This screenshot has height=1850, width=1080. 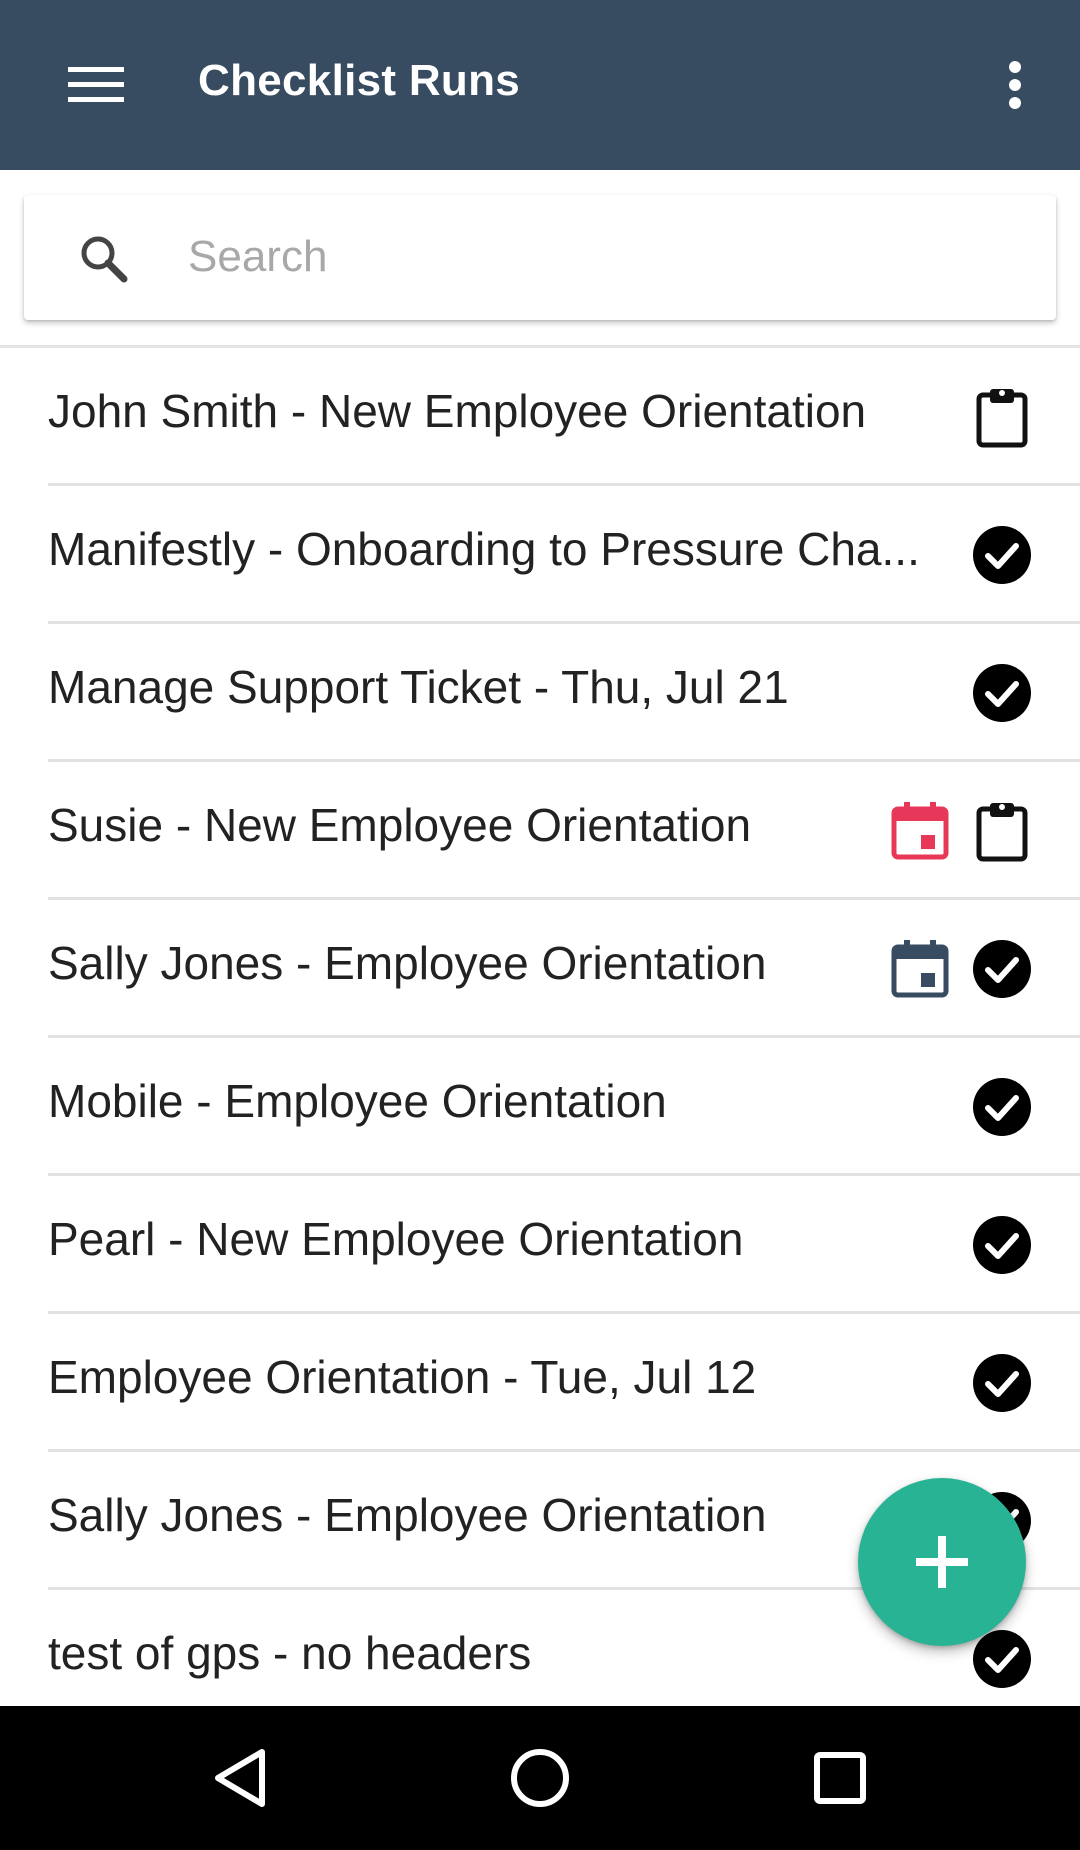 What do you see at coordinates (290, 1653) in the screenshot?
I see `list-item-label: test of gps - no headers` at bounding box center [290, 1653].